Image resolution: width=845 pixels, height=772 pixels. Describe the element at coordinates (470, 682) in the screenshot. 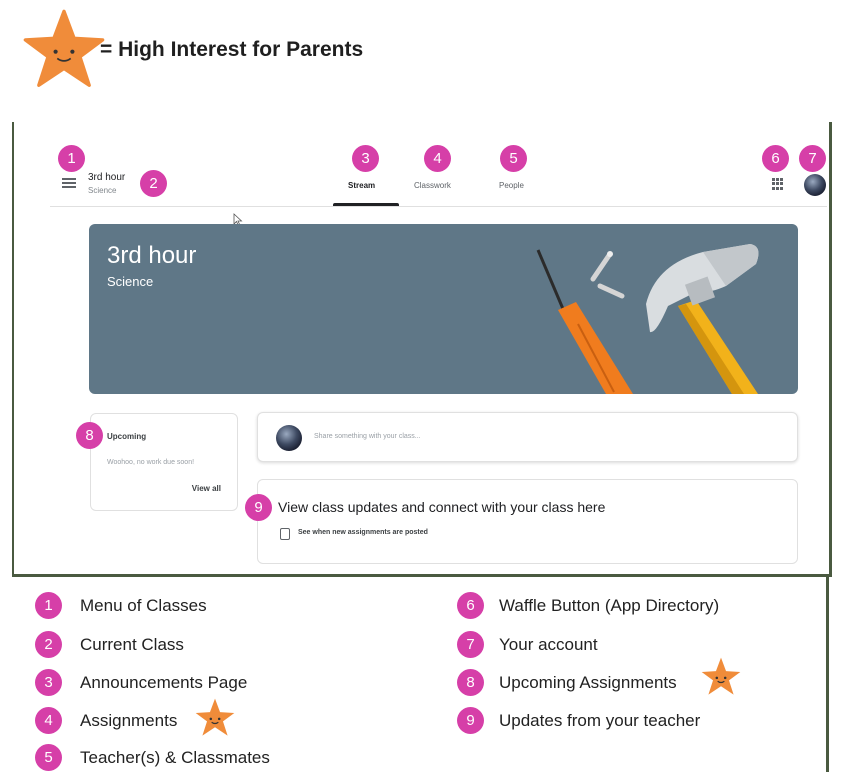

I see `legend-badge-8: 8` at that location.